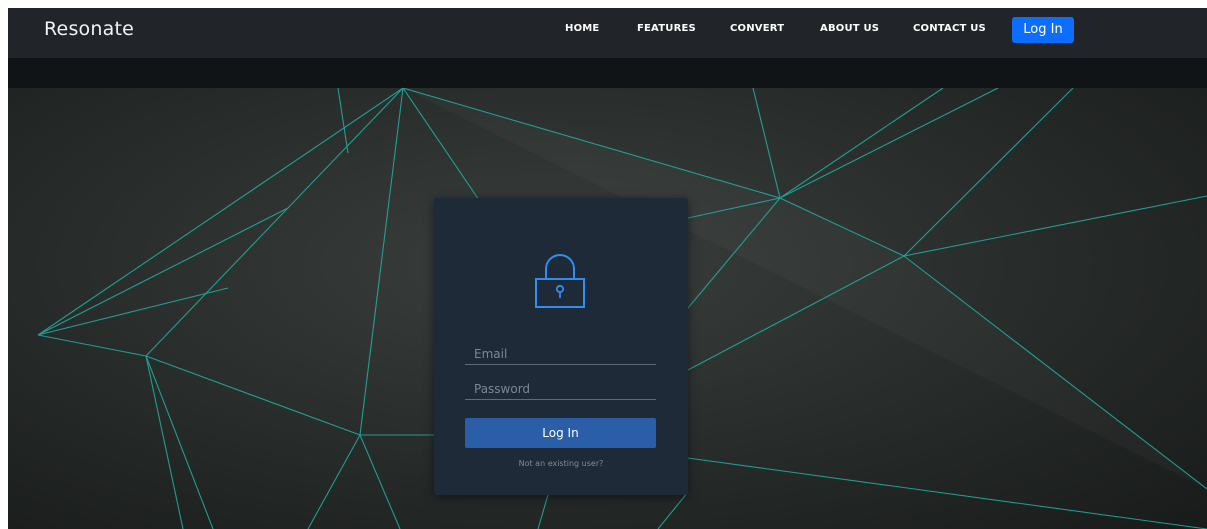 The image size is (1207, 529). Describe the element at coordinates (582, 28) in the screenshot. I see `nav-home: HOME` at that location.